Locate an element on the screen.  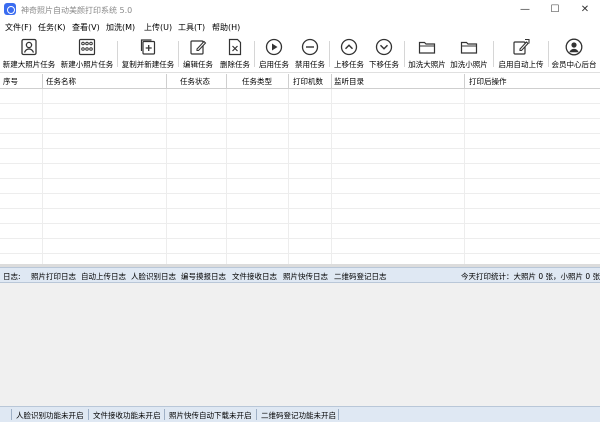
minus-circle-icon is located at coordinates (310, 47).